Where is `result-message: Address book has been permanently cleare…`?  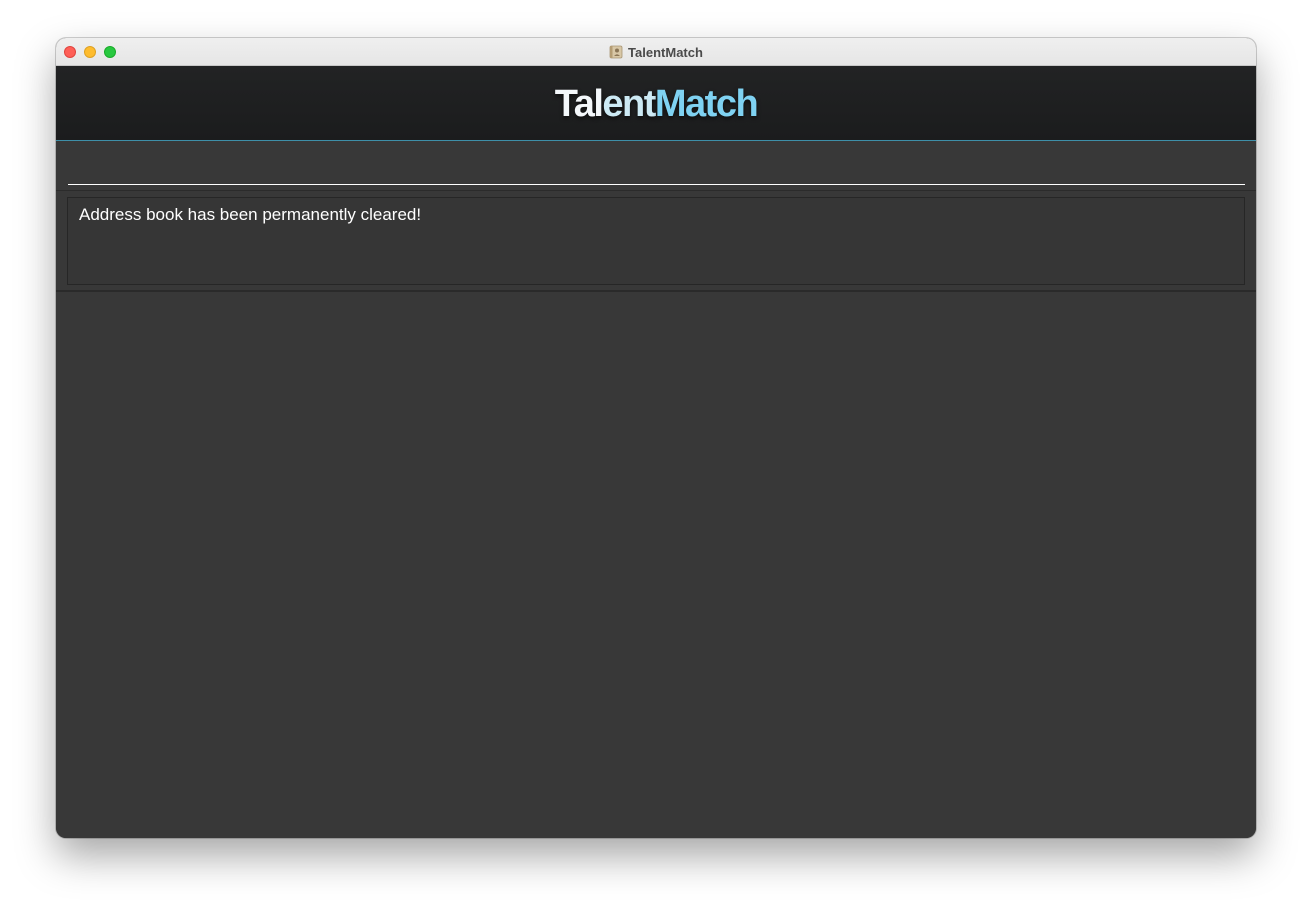
result-message: Address book has been permanently cleare… is located at coordinates (250, 214).